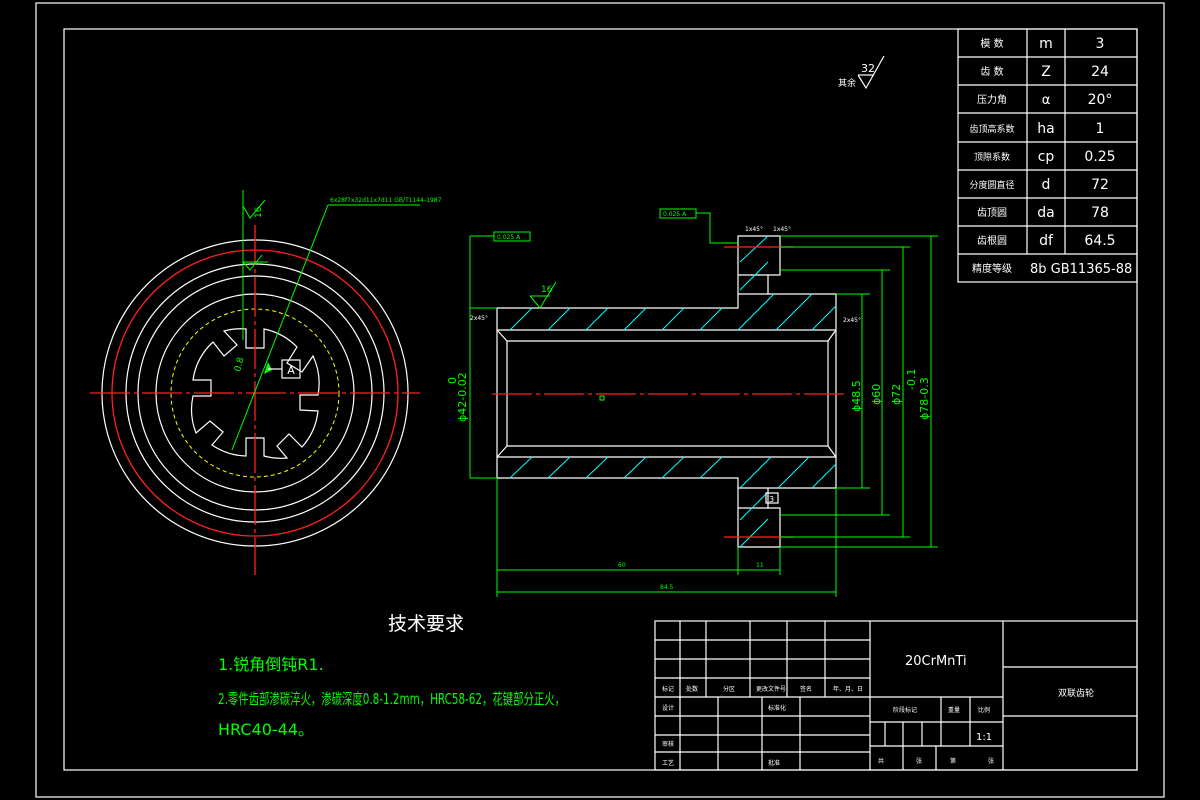 This screenshot has height=800, width=1200. Describe the element at coordinates (876, 394) in the screenshot. I see `diameter-60: ϕ60` at that location.